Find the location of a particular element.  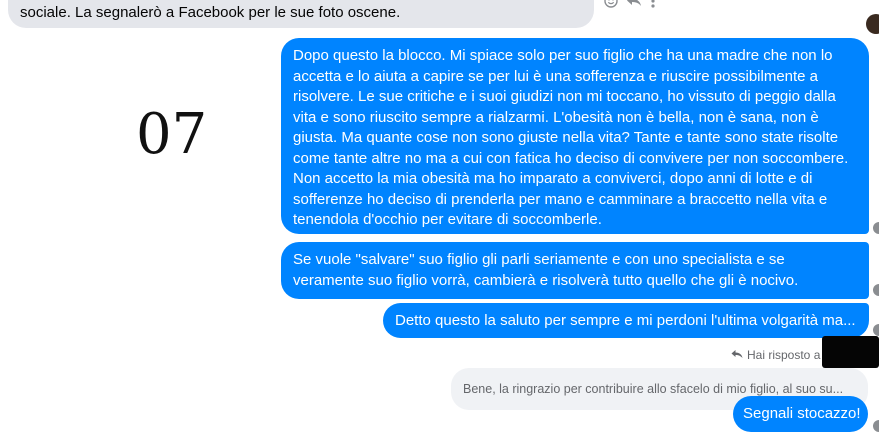

reply-arrow-icon is located at coordinates (737, 355).